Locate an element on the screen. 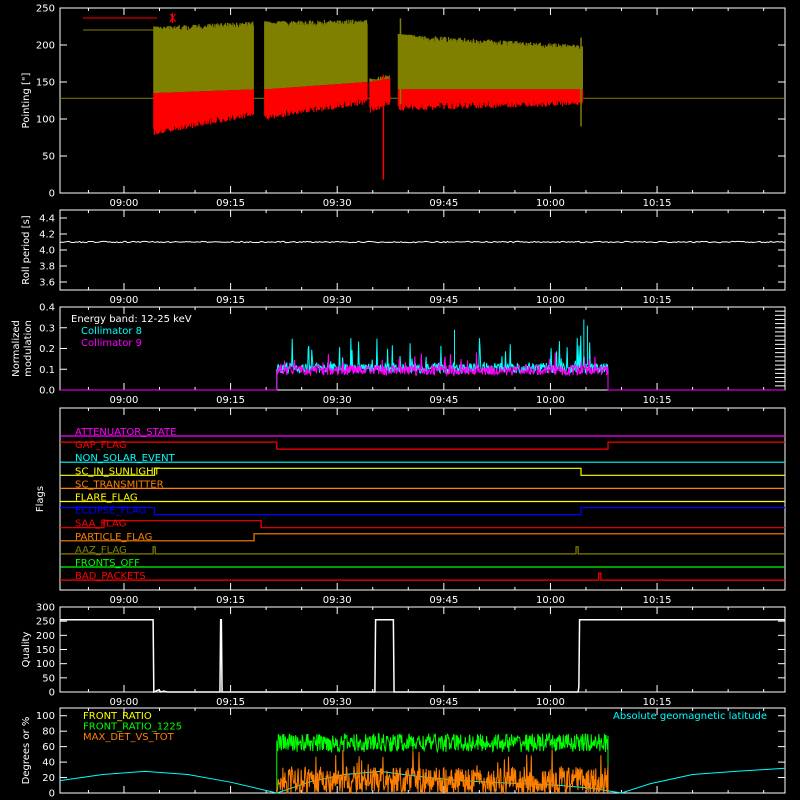 This screenshot has height=800, width=800. pointing-xtick-label: 09:15 is located at coordinates (230, 203).